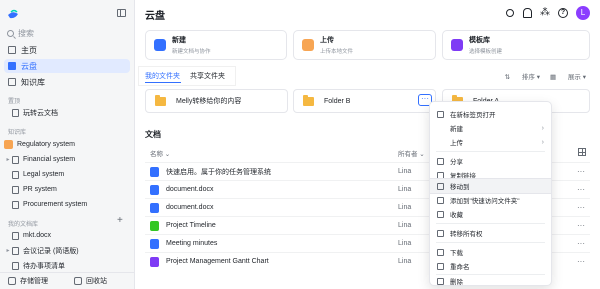 This screenshot has height=289, width=600. Describe the element at coordinates (46, 144) in the screenshot. I see `kb-item-label: Regulatory system` at that location.